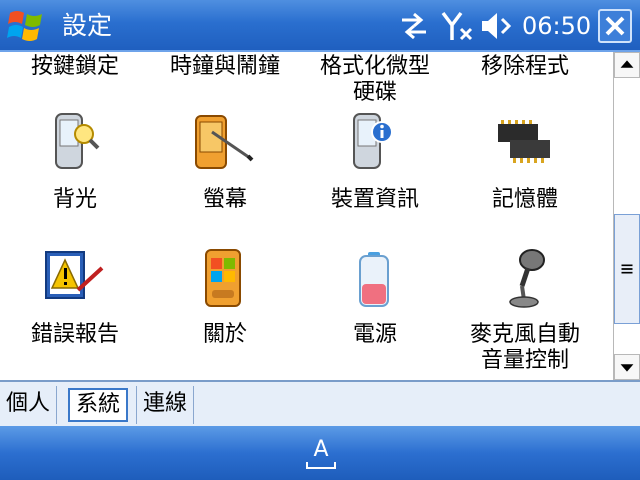 The image size is (640, 480). I want to click on settings-item-format-drive: 格式化微型 硬碟, so click(375, 80).